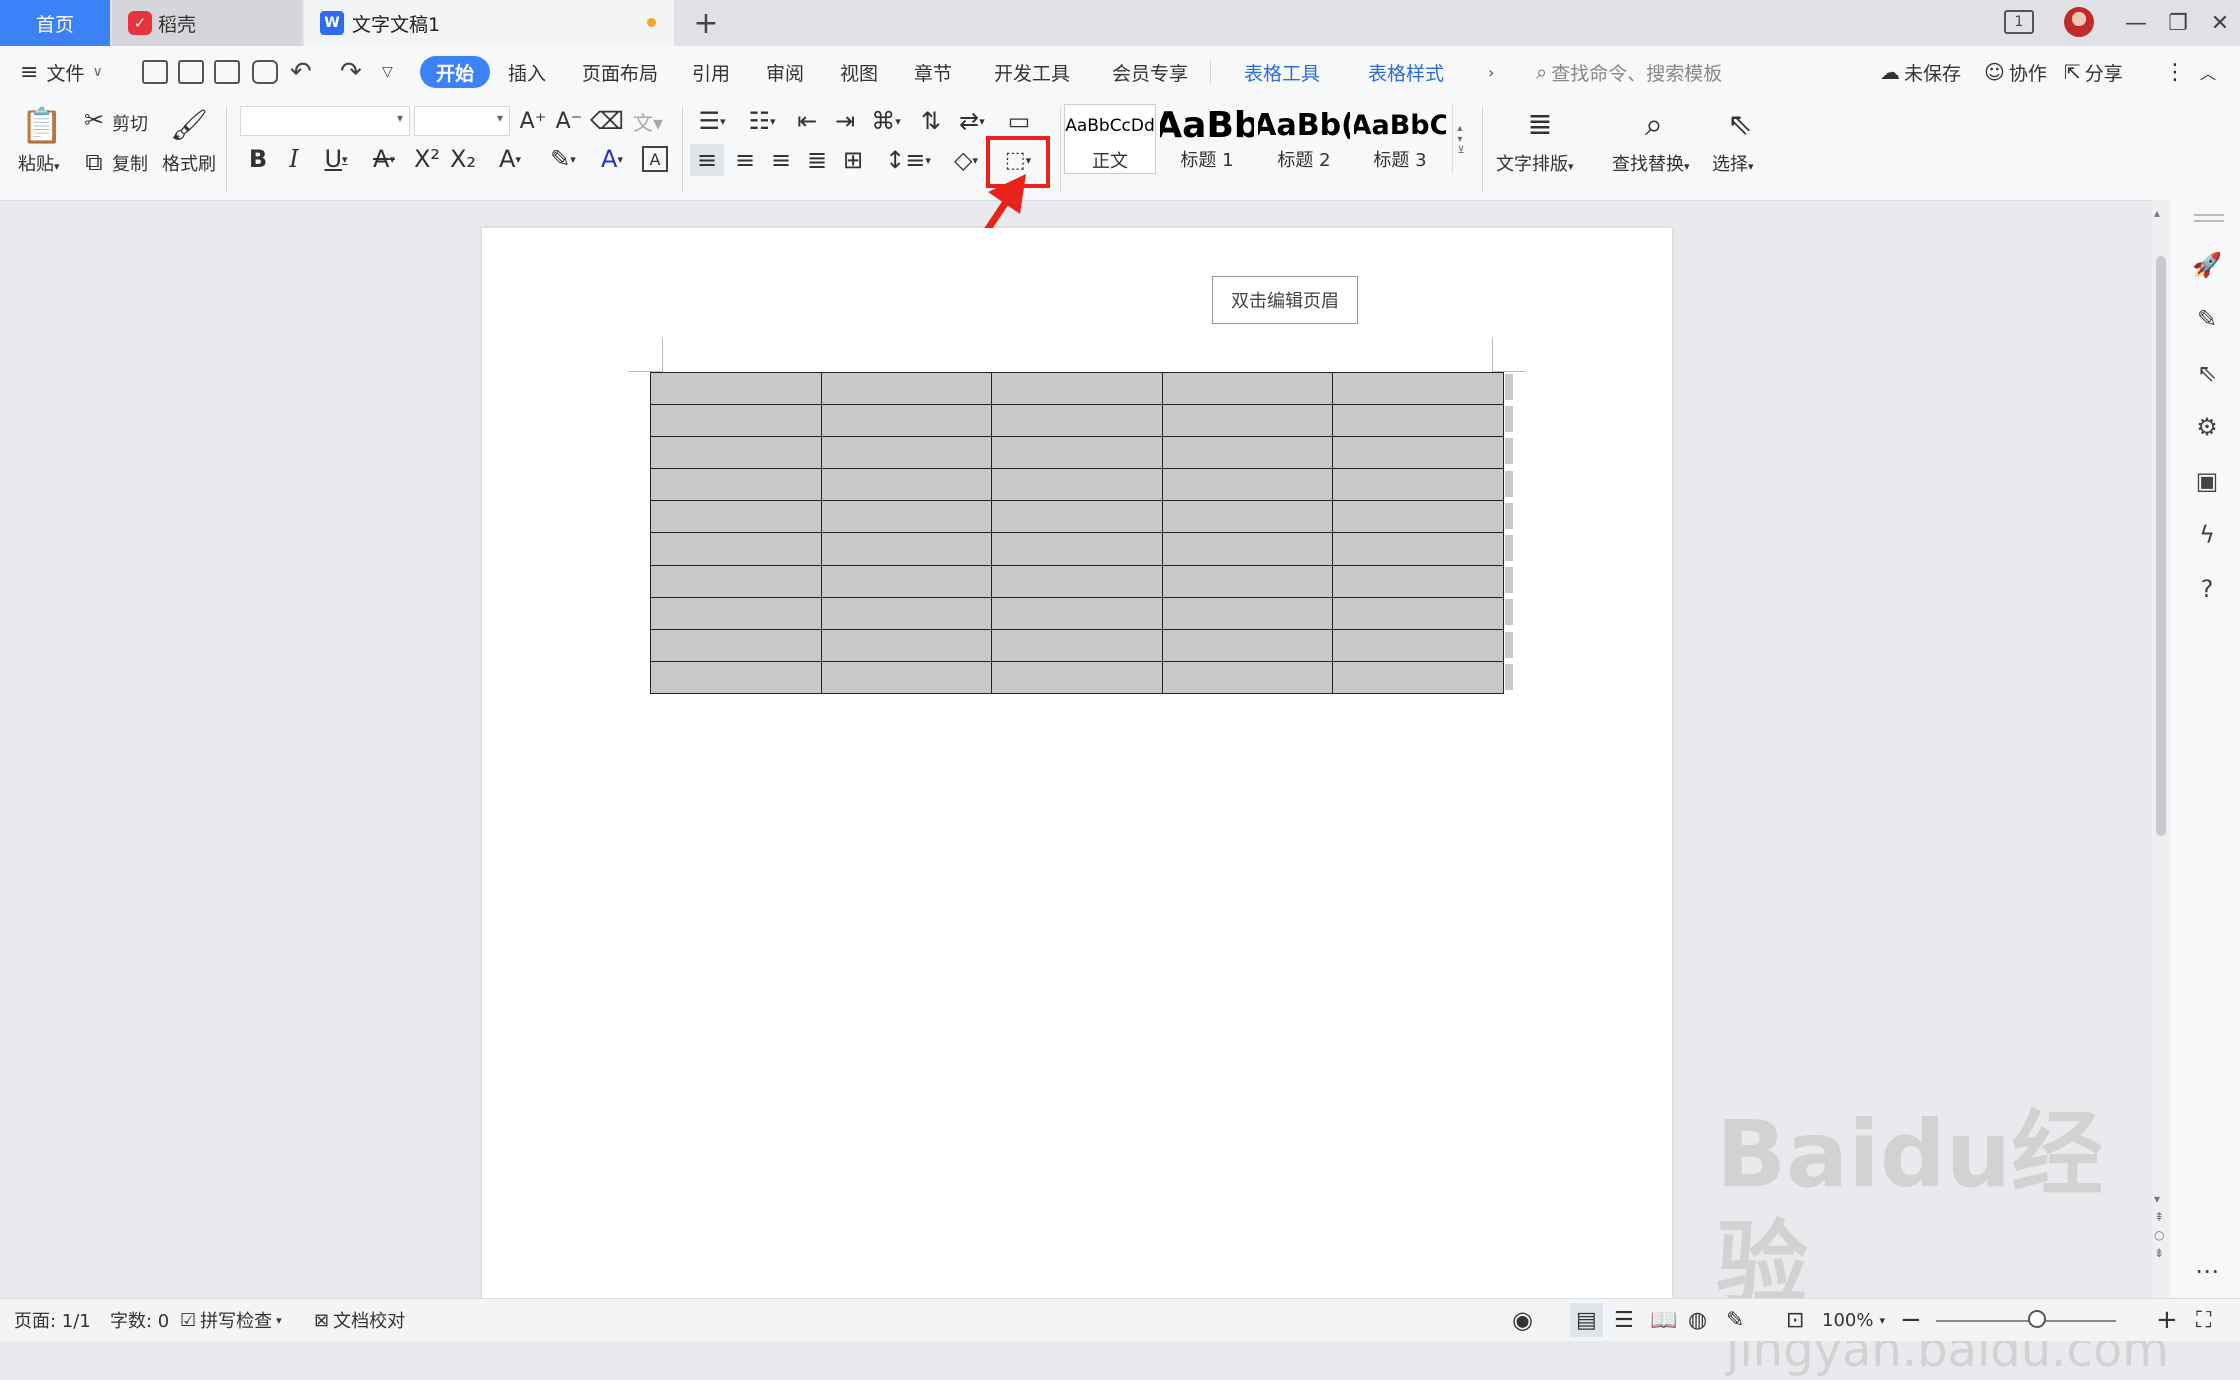  Describe the element at coordinates (707, 160) in the screenshot. I see `align-left-icon: ≡` at that location.